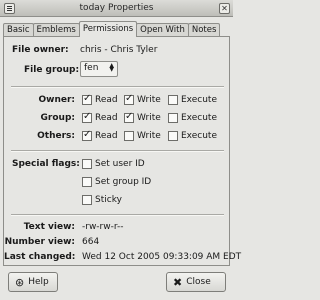 Image resolution: width=320 pixels, height=300 pixels. Describe the element at coordinates (57, 118) in the screenshot. I see `group-perm-label: Group:` at that location.